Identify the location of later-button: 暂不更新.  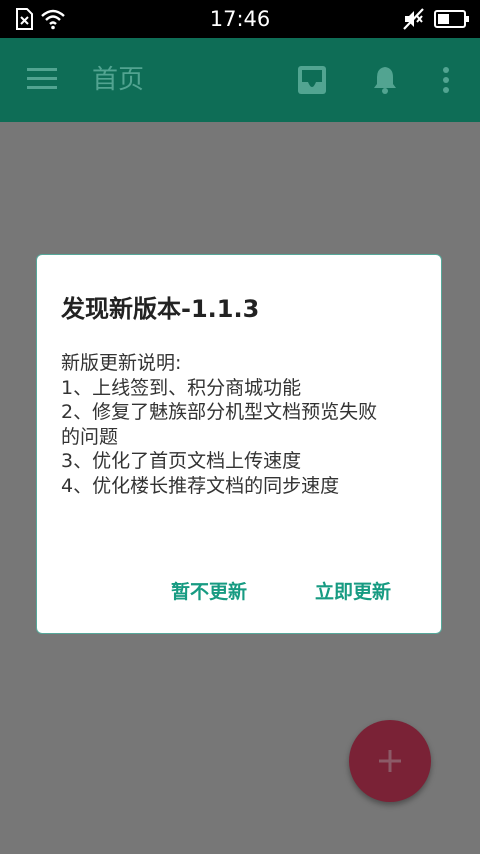
(209, 590).